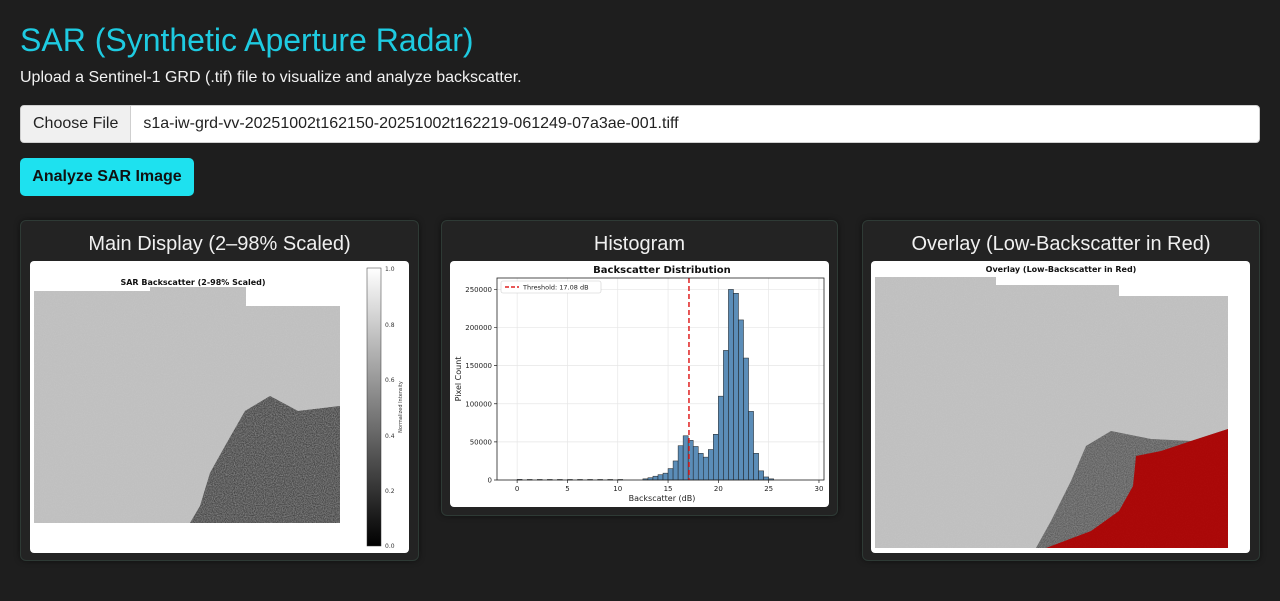 The width and height of the screenshot is (1280, 601). What do you see at coordinates (458, 379) in the screenshot?
I see `y-axis-label: Pixel Count` at bounding box center [458, 379].